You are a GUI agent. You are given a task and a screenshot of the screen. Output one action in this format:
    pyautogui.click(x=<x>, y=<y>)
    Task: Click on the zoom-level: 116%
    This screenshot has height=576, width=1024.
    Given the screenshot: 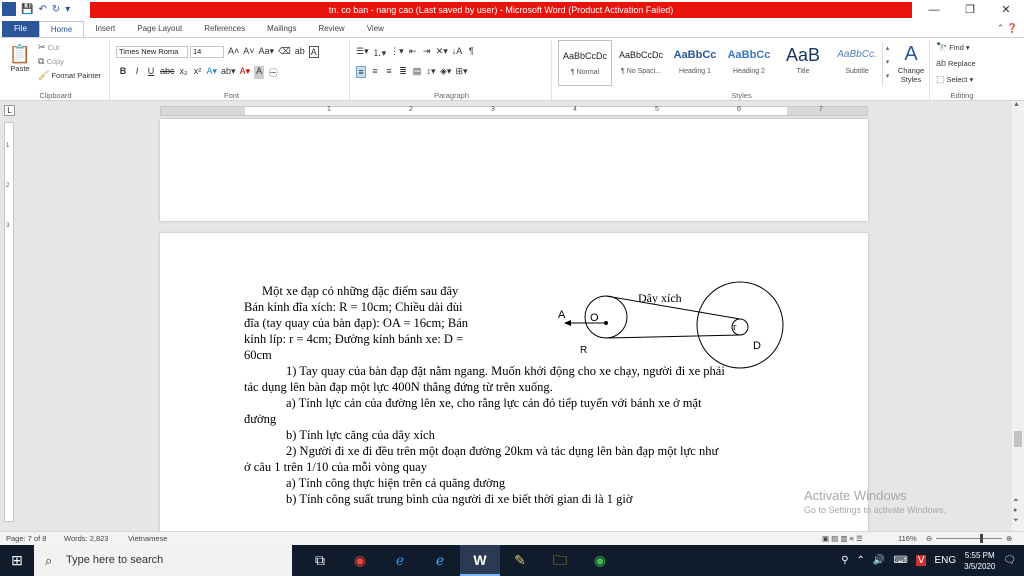 What is the action you would take?
    pyautogui.click(x=907, y=538)
    